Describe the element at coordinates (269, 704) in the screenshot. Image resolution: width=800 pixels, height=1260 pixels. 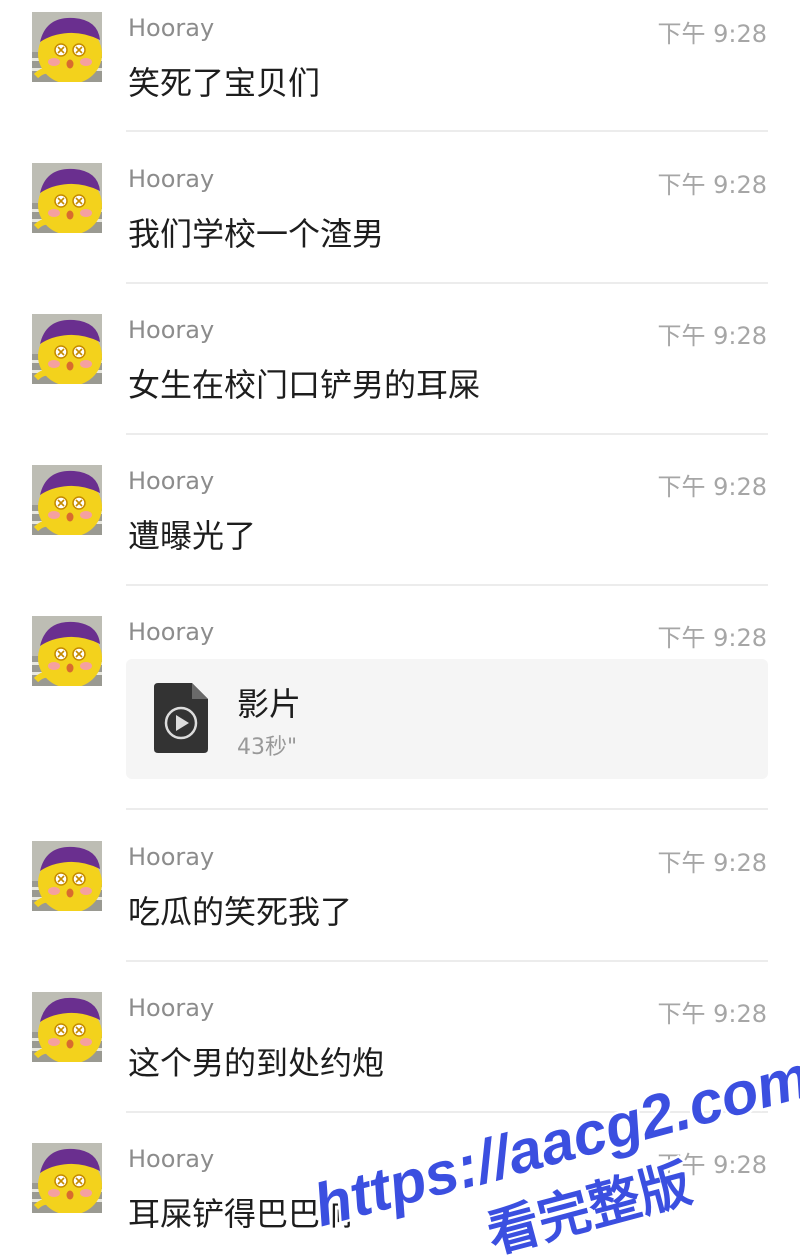
I see `video-title: 影片` at that location.